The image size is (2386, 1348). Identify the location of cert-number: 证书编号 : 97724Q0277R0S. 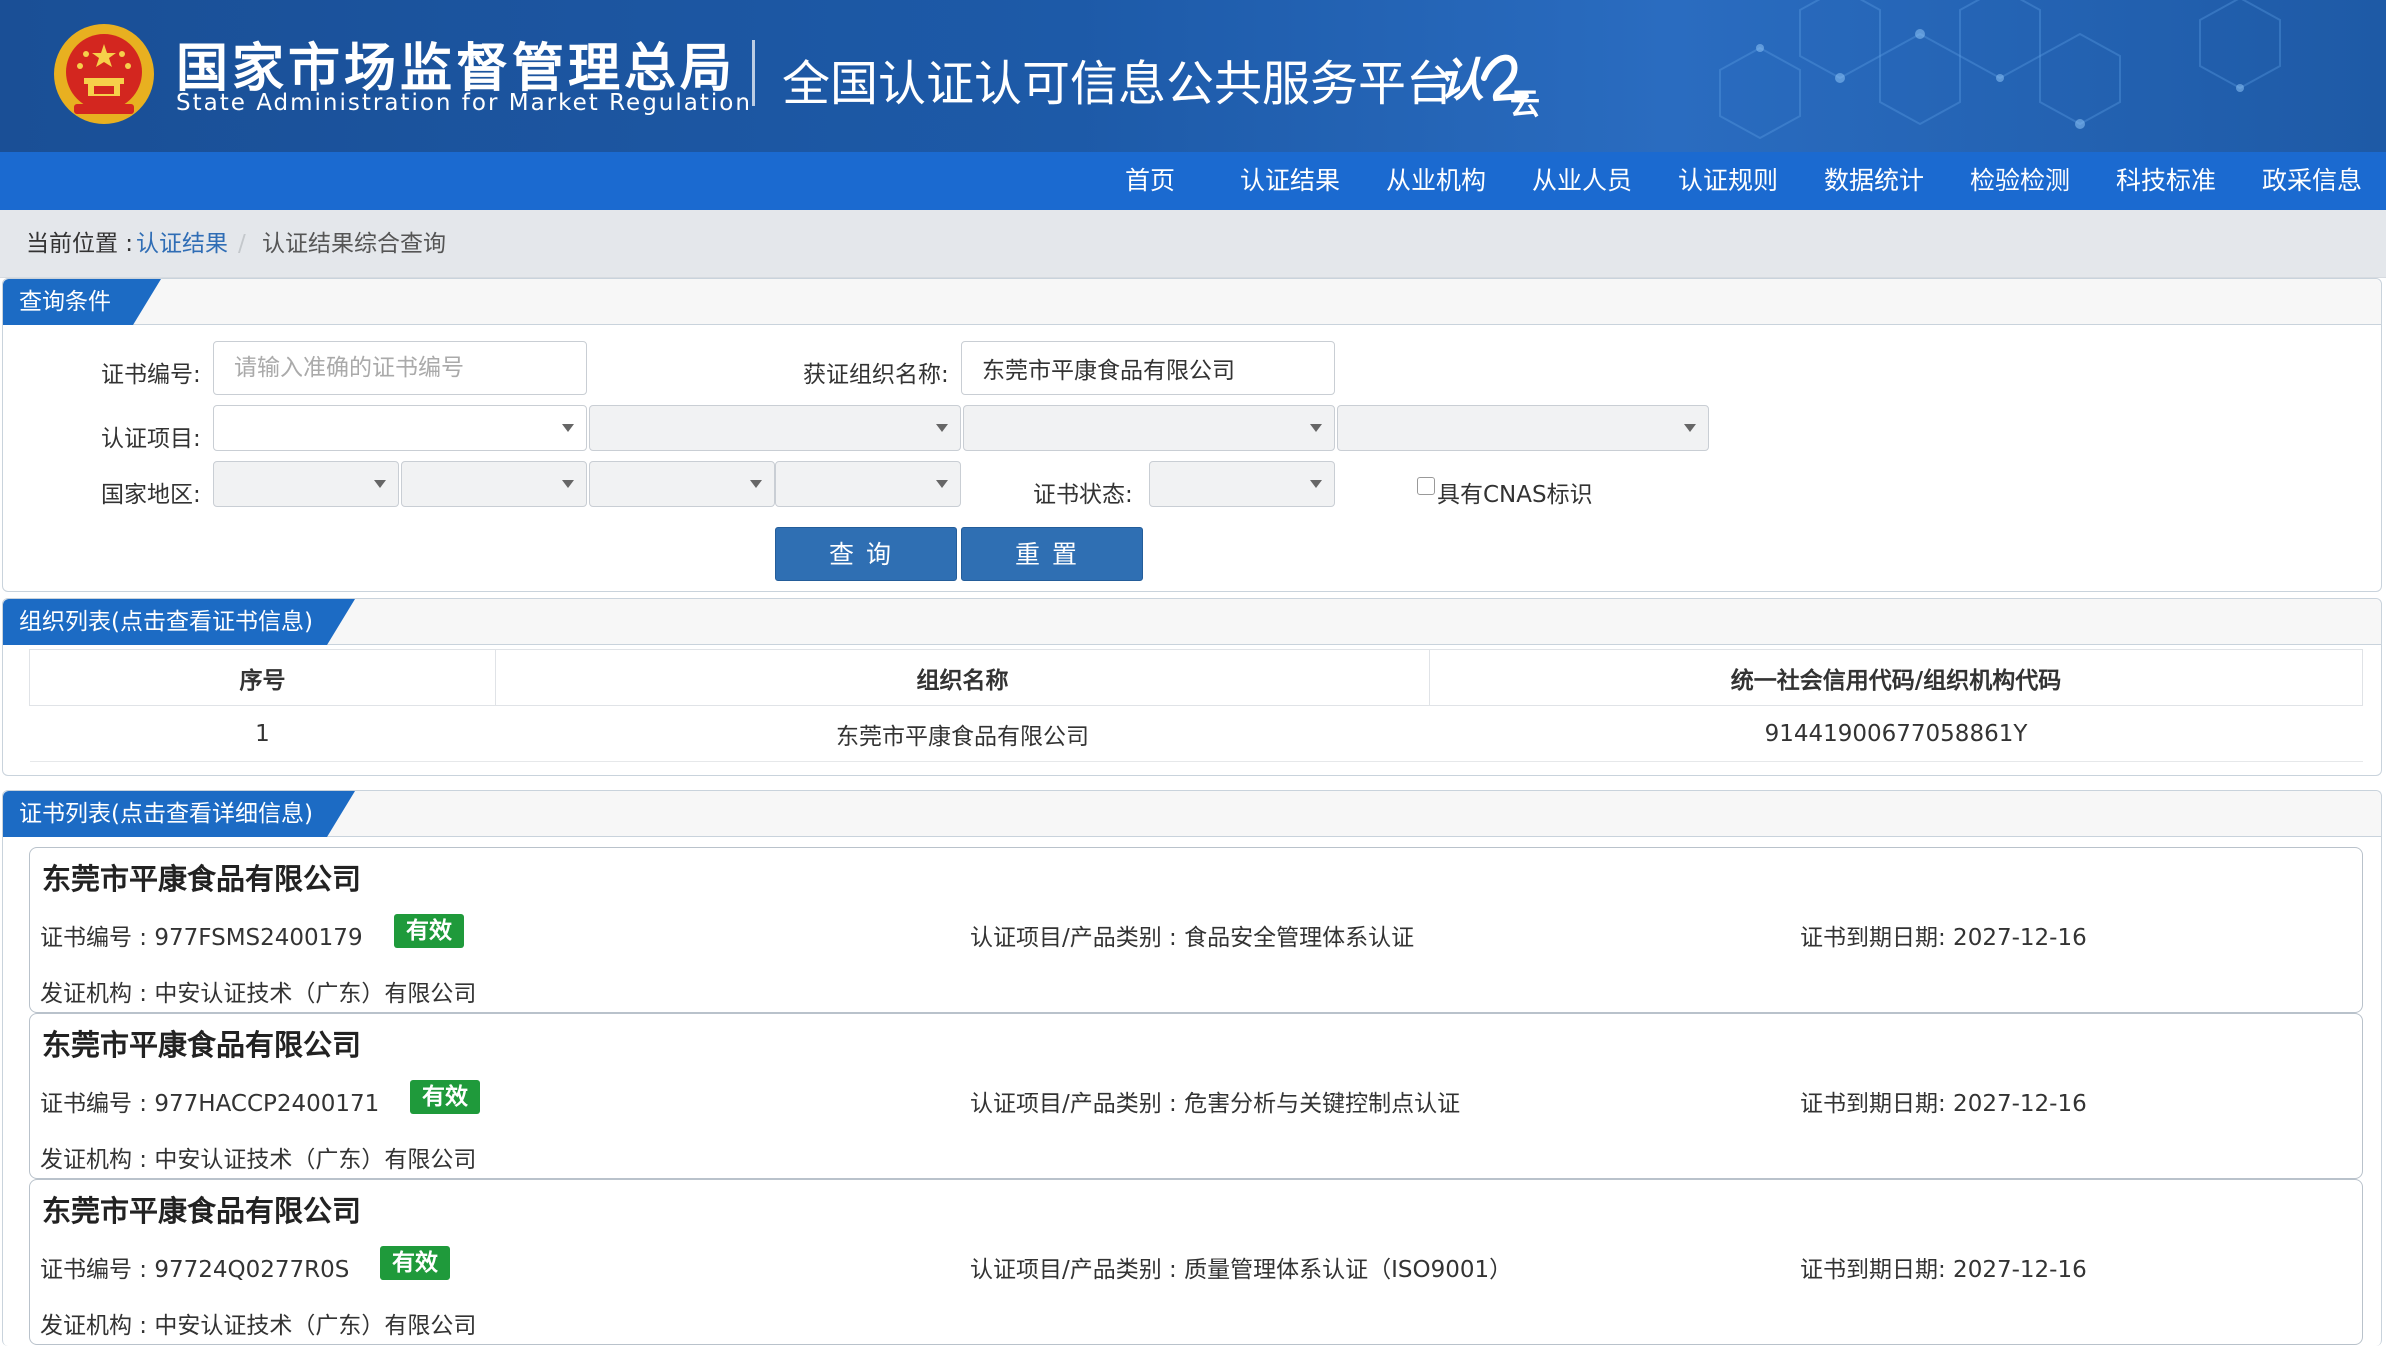
(195, 1270).